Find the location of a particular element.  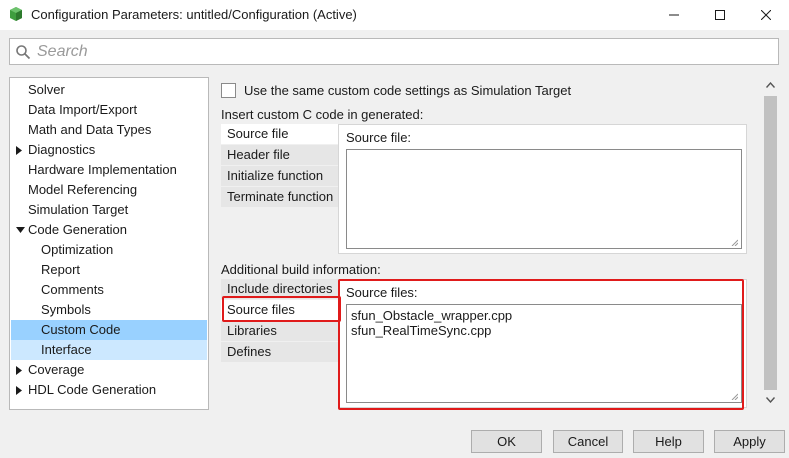

cancel-button: Cancel is located at coordinates (588, 441).